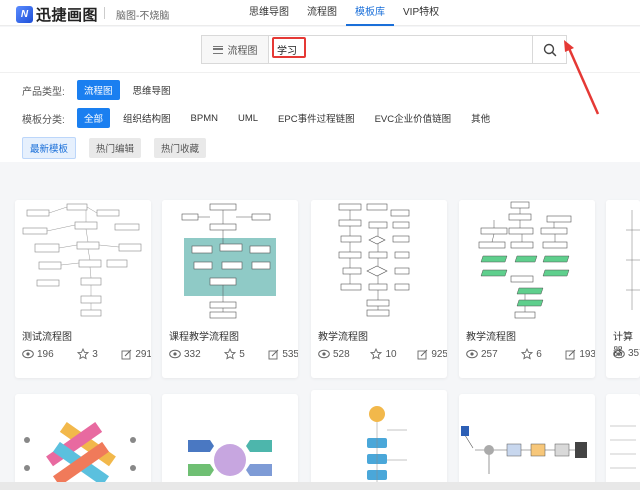  What do you see at coordinates (480, 118) in the screenshot?
I see `category-other: 其他` at bounding box center [480, 118].